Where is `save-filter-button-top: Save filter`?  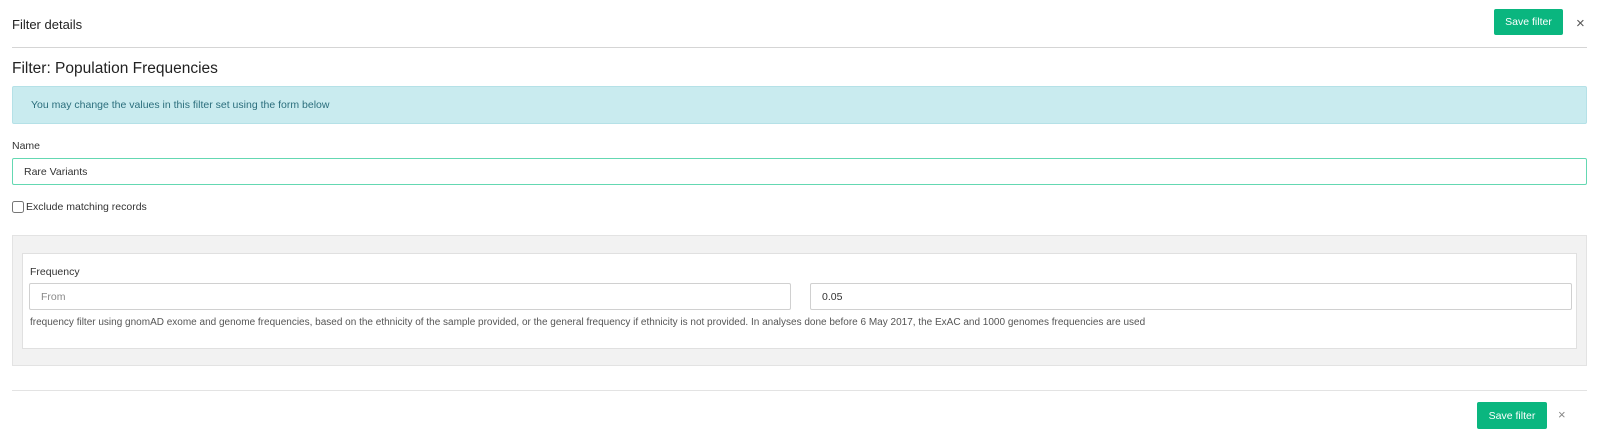 save-filter-button-top: Save filter is located at coordinates (1528, 22).